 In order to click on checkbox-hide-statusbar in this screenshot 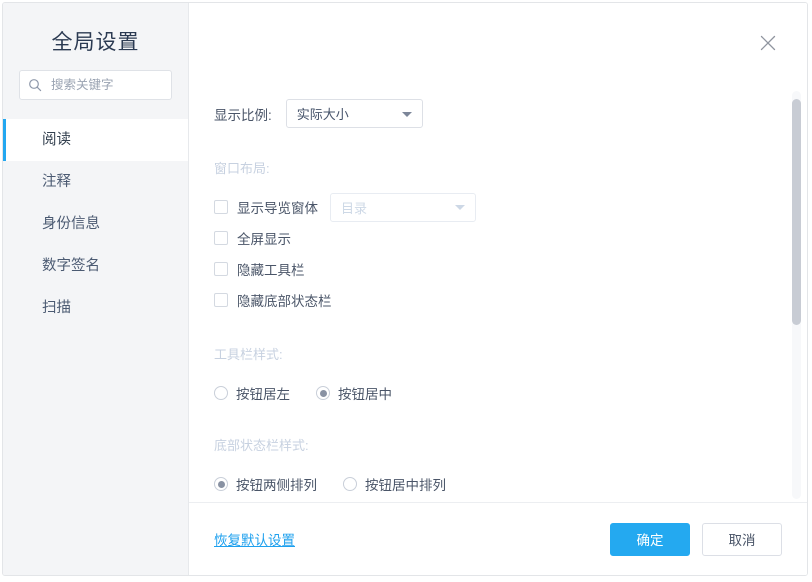, I will do `click(221, 300)`.